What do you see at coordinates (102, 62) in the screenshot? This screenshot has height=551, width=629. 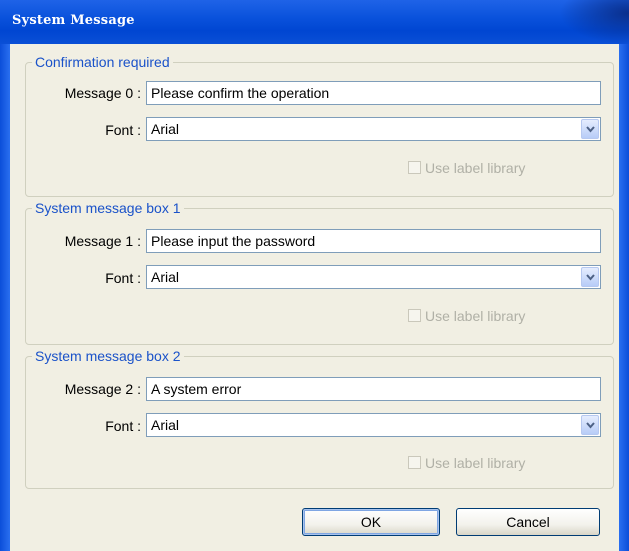 I see `group-legend: Confirmation required` at bounding box center [102, 62].